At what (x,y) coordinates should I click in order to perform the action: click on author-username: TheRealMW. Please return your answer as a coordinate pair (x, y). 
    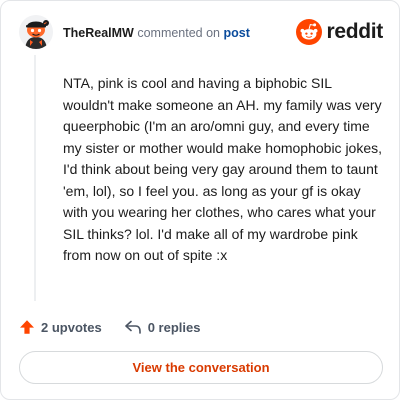
    Looking at the image, I should click on (98, 33).